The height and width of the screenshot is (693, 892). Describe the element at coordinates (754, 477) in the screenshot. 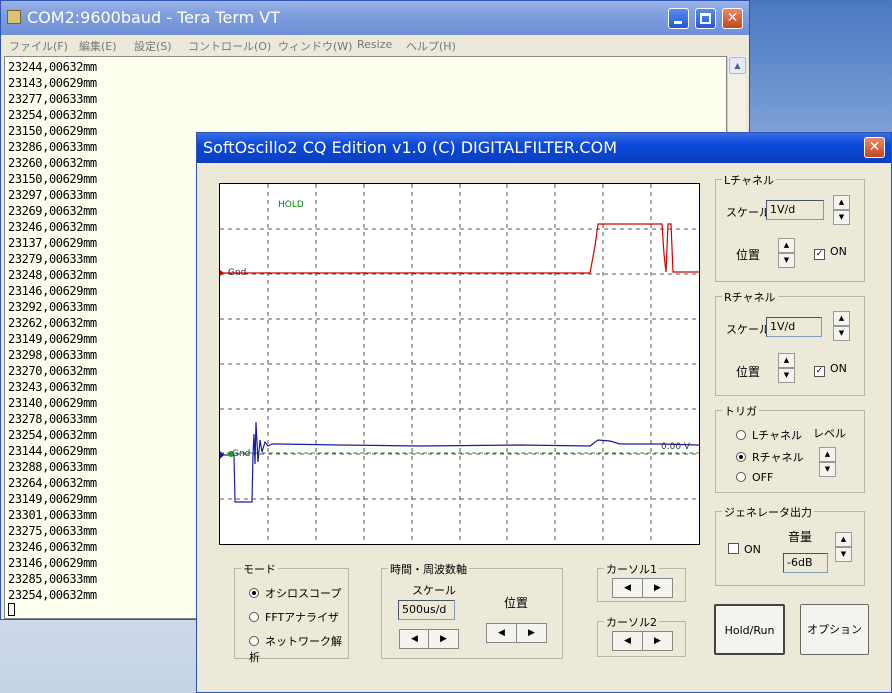

I see `trigger-radio-off: OFF` at that location.